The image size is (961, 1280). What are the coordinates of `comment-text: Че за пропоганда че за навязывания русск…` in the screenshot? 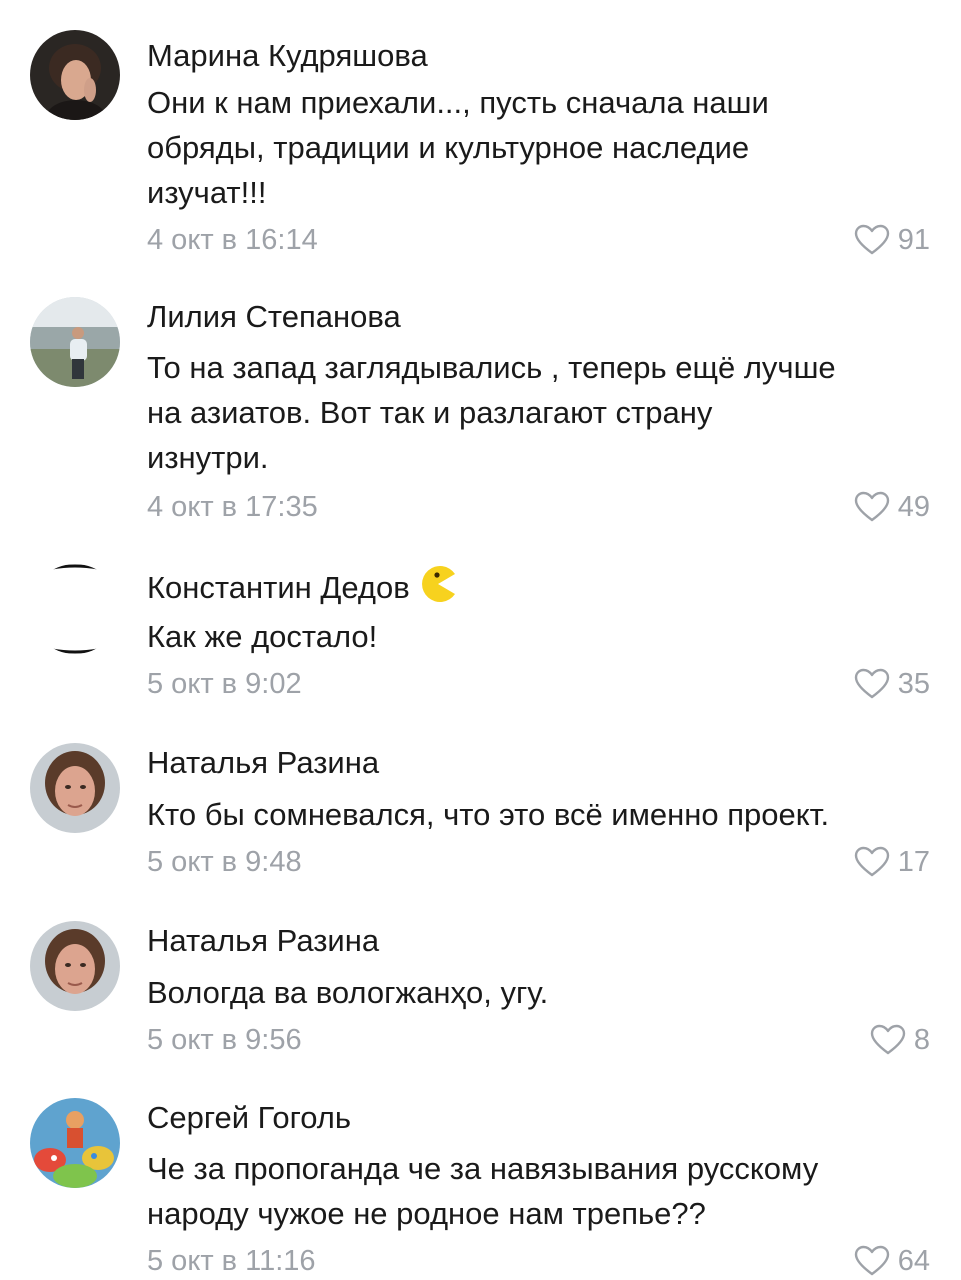 It's located at (483, 1191).